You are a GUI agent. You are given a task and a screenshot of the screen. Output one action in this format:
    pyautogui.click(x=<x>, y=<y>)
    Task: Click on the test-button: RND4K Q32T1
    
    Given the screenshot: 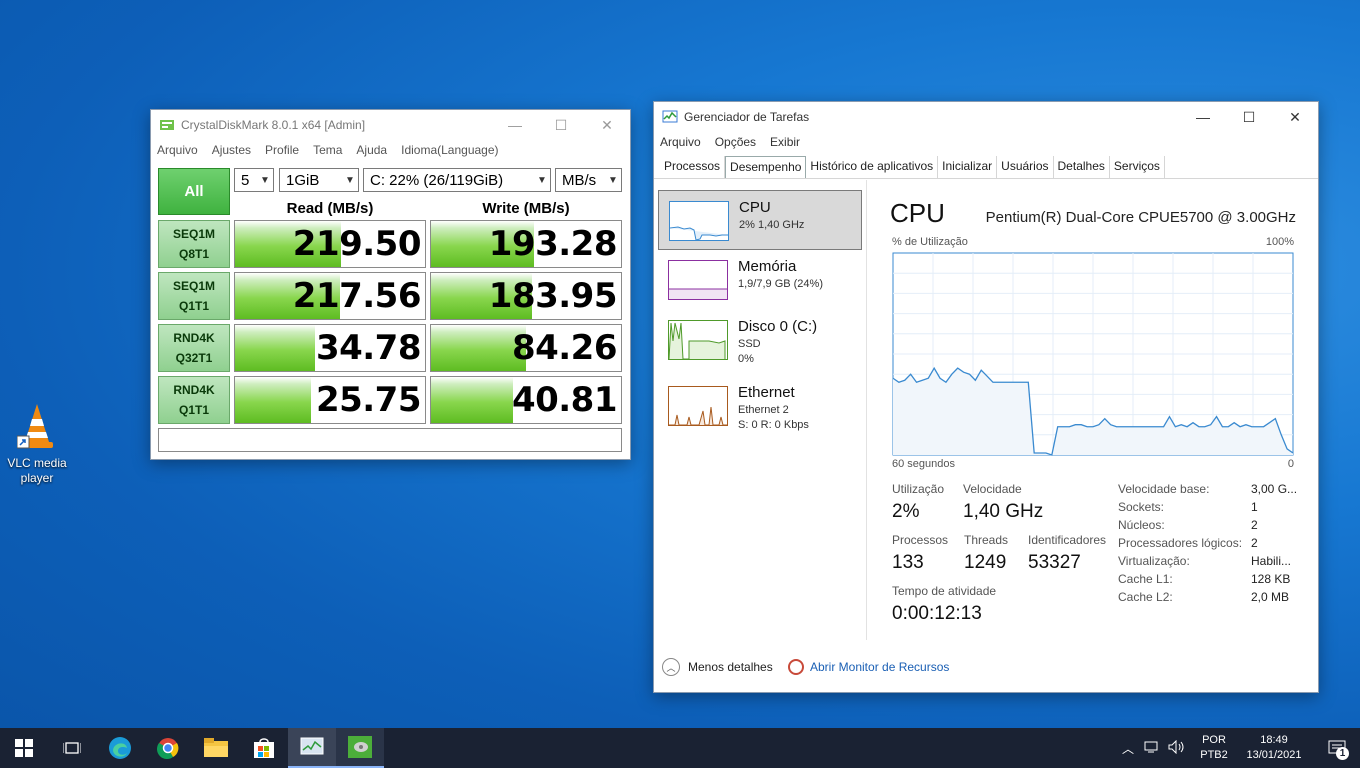 What is the action you would take?
    pyautogui.click(x=194, y=348)
    